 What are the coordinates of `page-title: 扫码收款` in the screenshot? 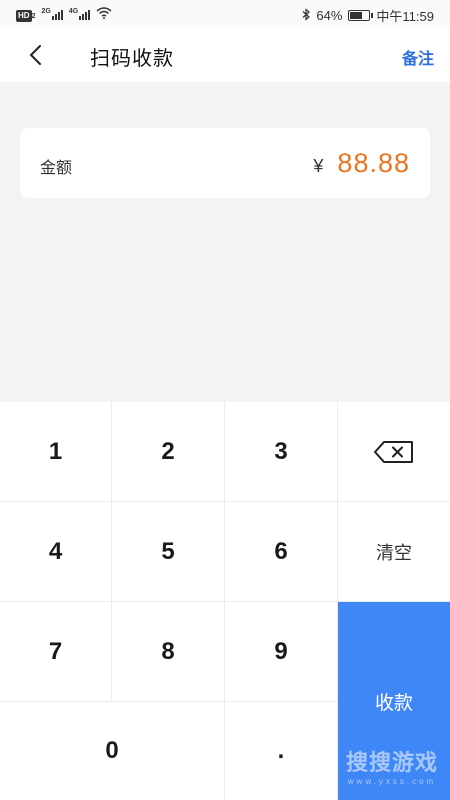 It's located at (132, 59).